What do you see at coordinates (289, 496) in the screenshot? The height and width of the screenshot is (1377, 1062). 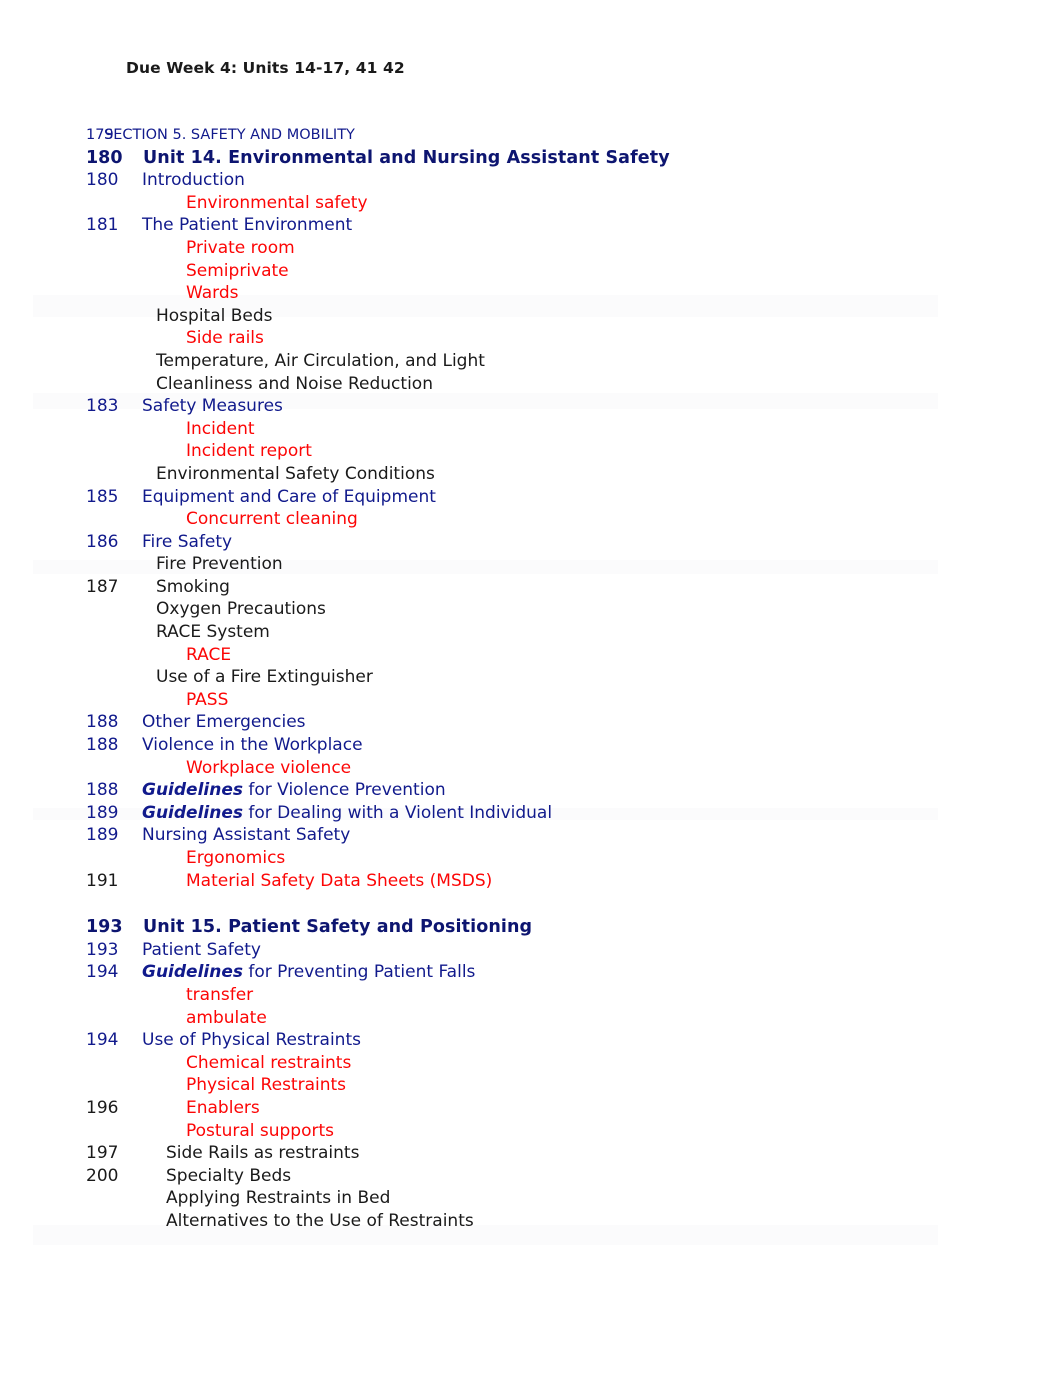 I see `toc-entry-label: Equipment and Care of Equipment` at bounding box center [289, 496].